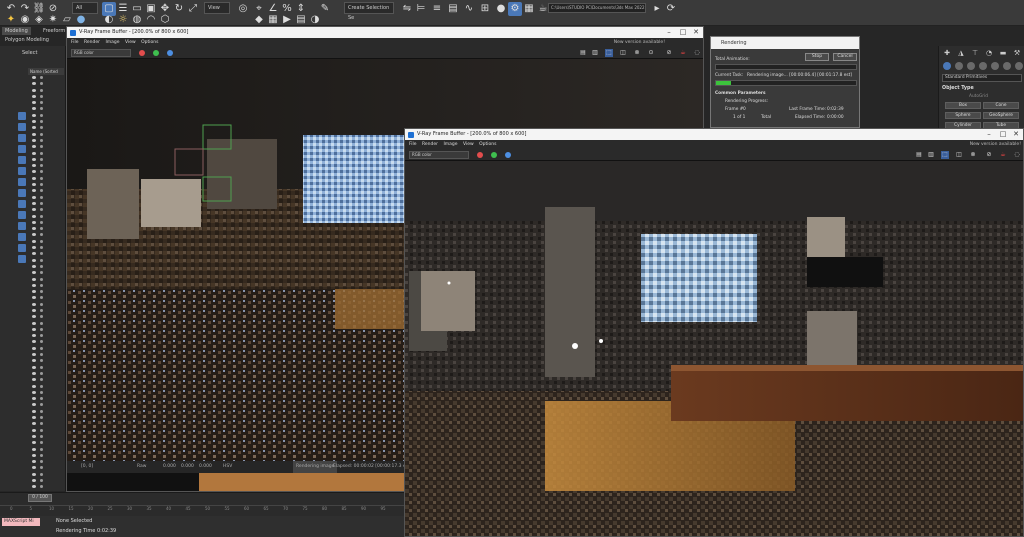 The width and height of the screenshot is (1024, 537). What do you see at coordinates (437, 9) in the screenshot?
I see `layer-explorer-icon: ≡` at bounding box center [437, 9].